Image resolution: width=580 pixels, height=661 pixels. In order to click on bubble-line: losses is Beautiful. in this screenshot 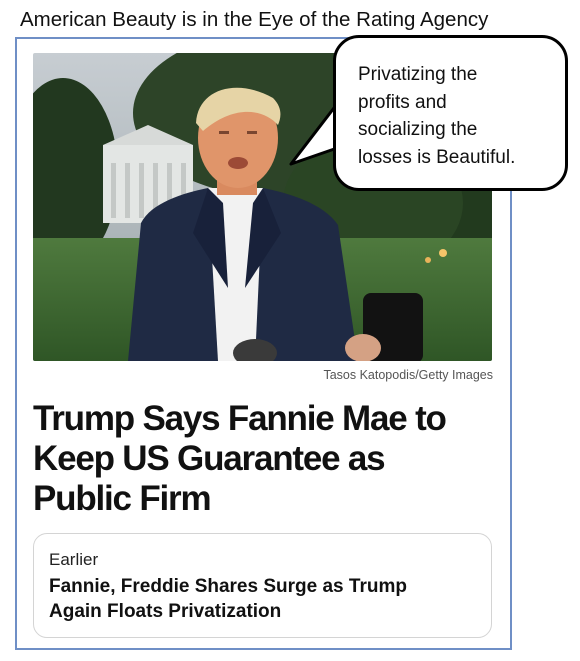, I will do `click(437, 157)`.